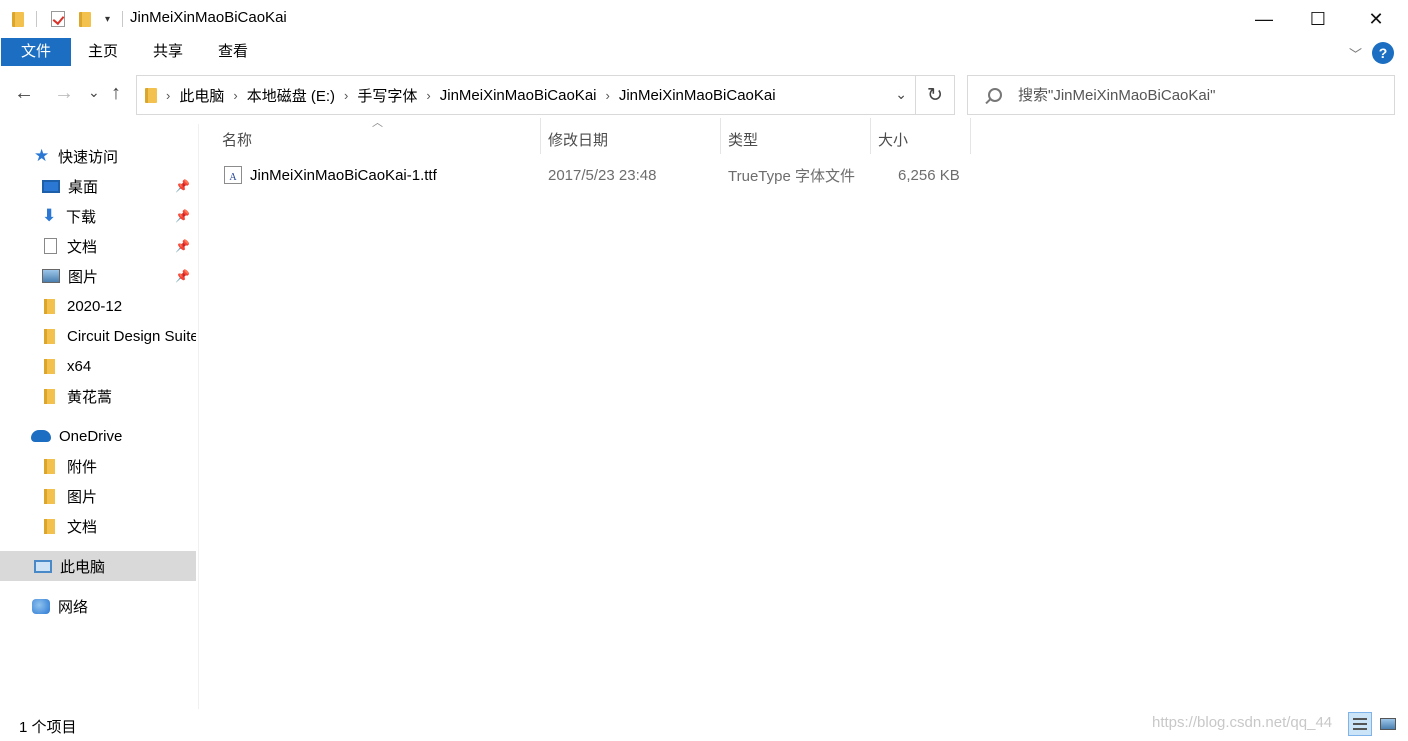 The height and width of the screenshot is (741, 1408). I want to click on document-icon, so click(50, 246).